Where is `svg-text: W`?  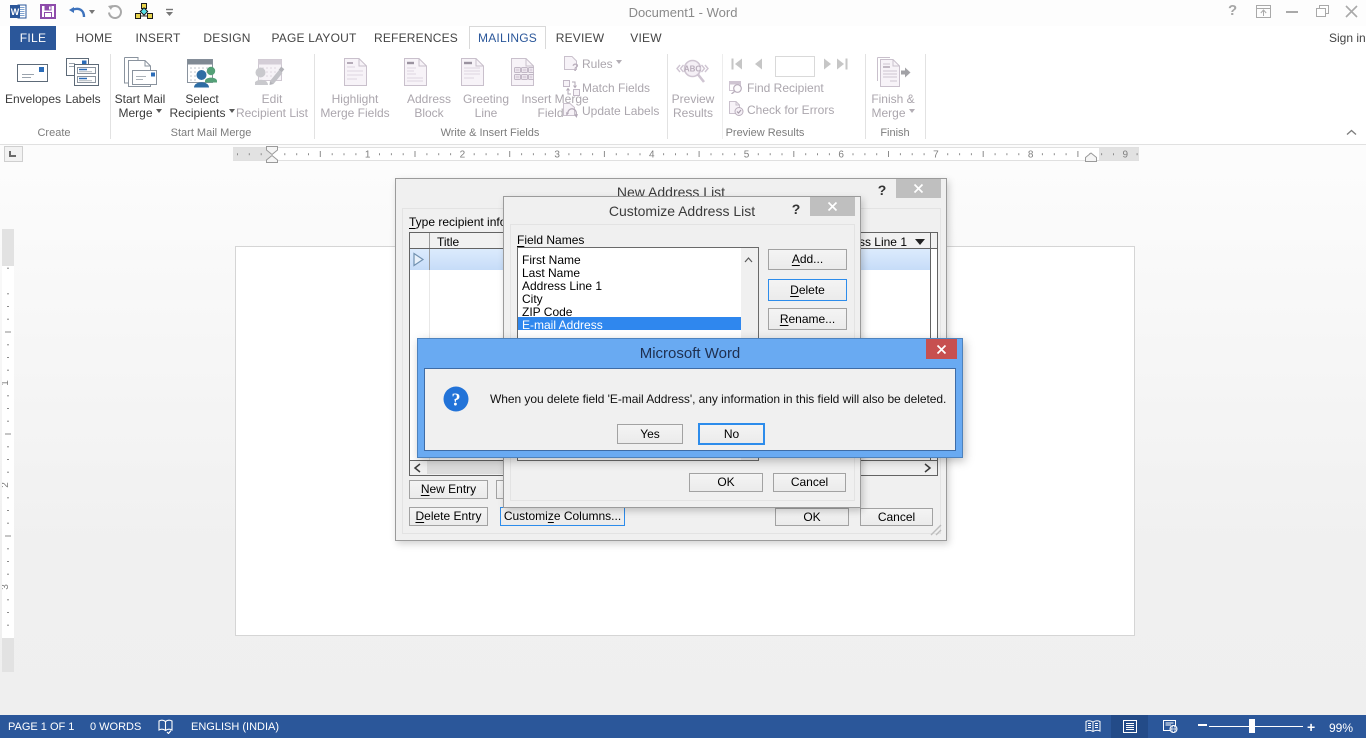 svg-text: W is located at coordinates (15, 12).